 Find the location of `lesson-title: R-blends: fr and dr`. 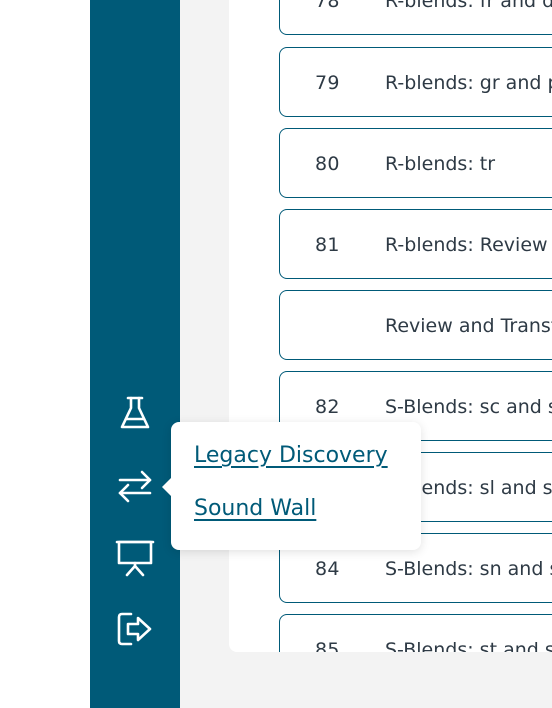

lesson-title: R-blends: fr and dr is located at coordinates (468, 6).